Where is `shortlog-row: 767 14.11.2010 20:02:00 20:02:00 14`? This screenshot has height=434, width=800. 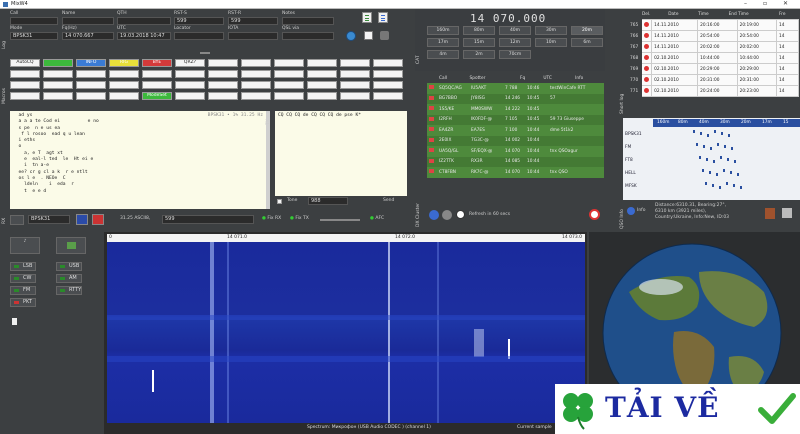
shortlog-row: 767 14.11.2010 20:02:00 20:02:00 14 is located at coordinates (712, 47).